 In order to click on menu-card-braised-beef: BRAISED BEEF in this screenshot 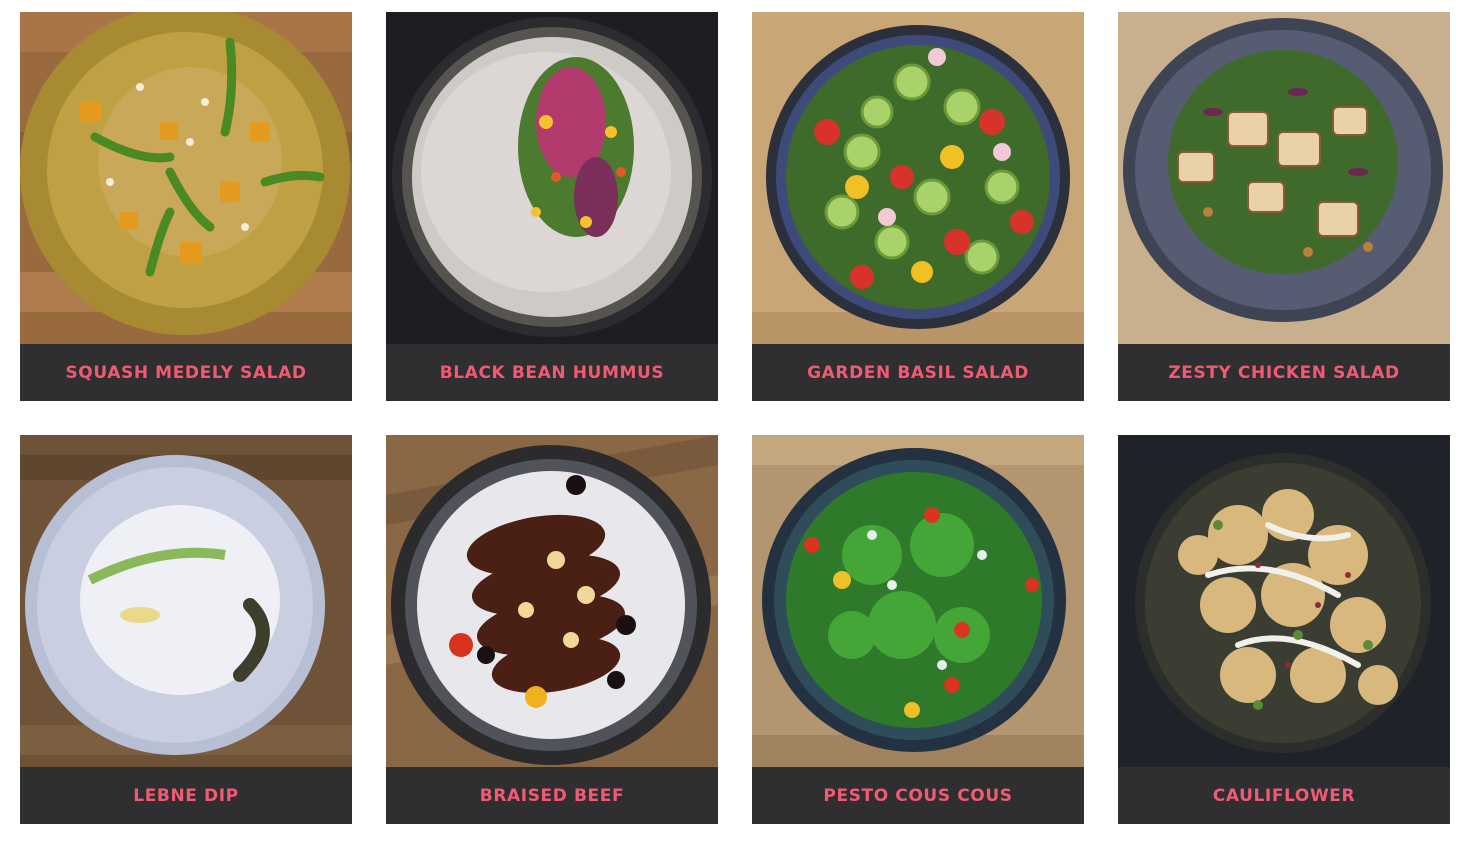, I will do `click(552, 629)`.